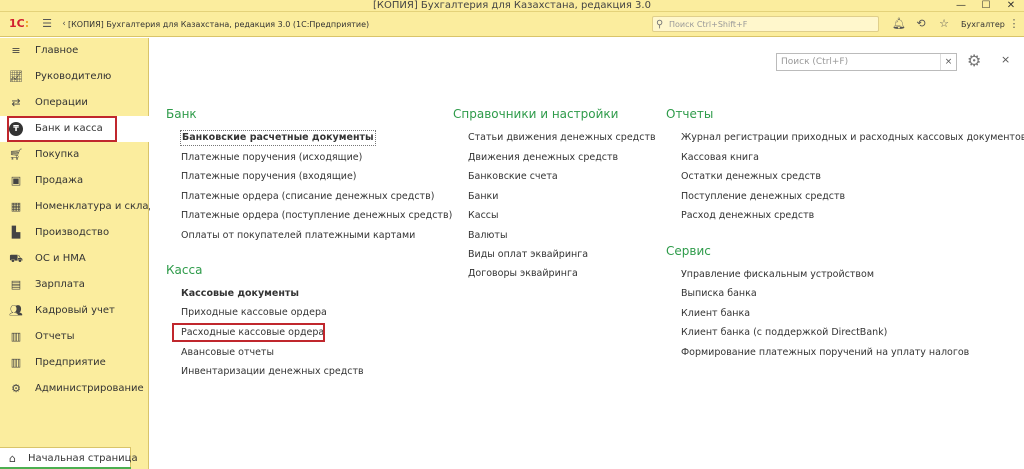 This screenshot has height=469, width=1024. I want to click on star-icon: ☆, so click(944, 24).